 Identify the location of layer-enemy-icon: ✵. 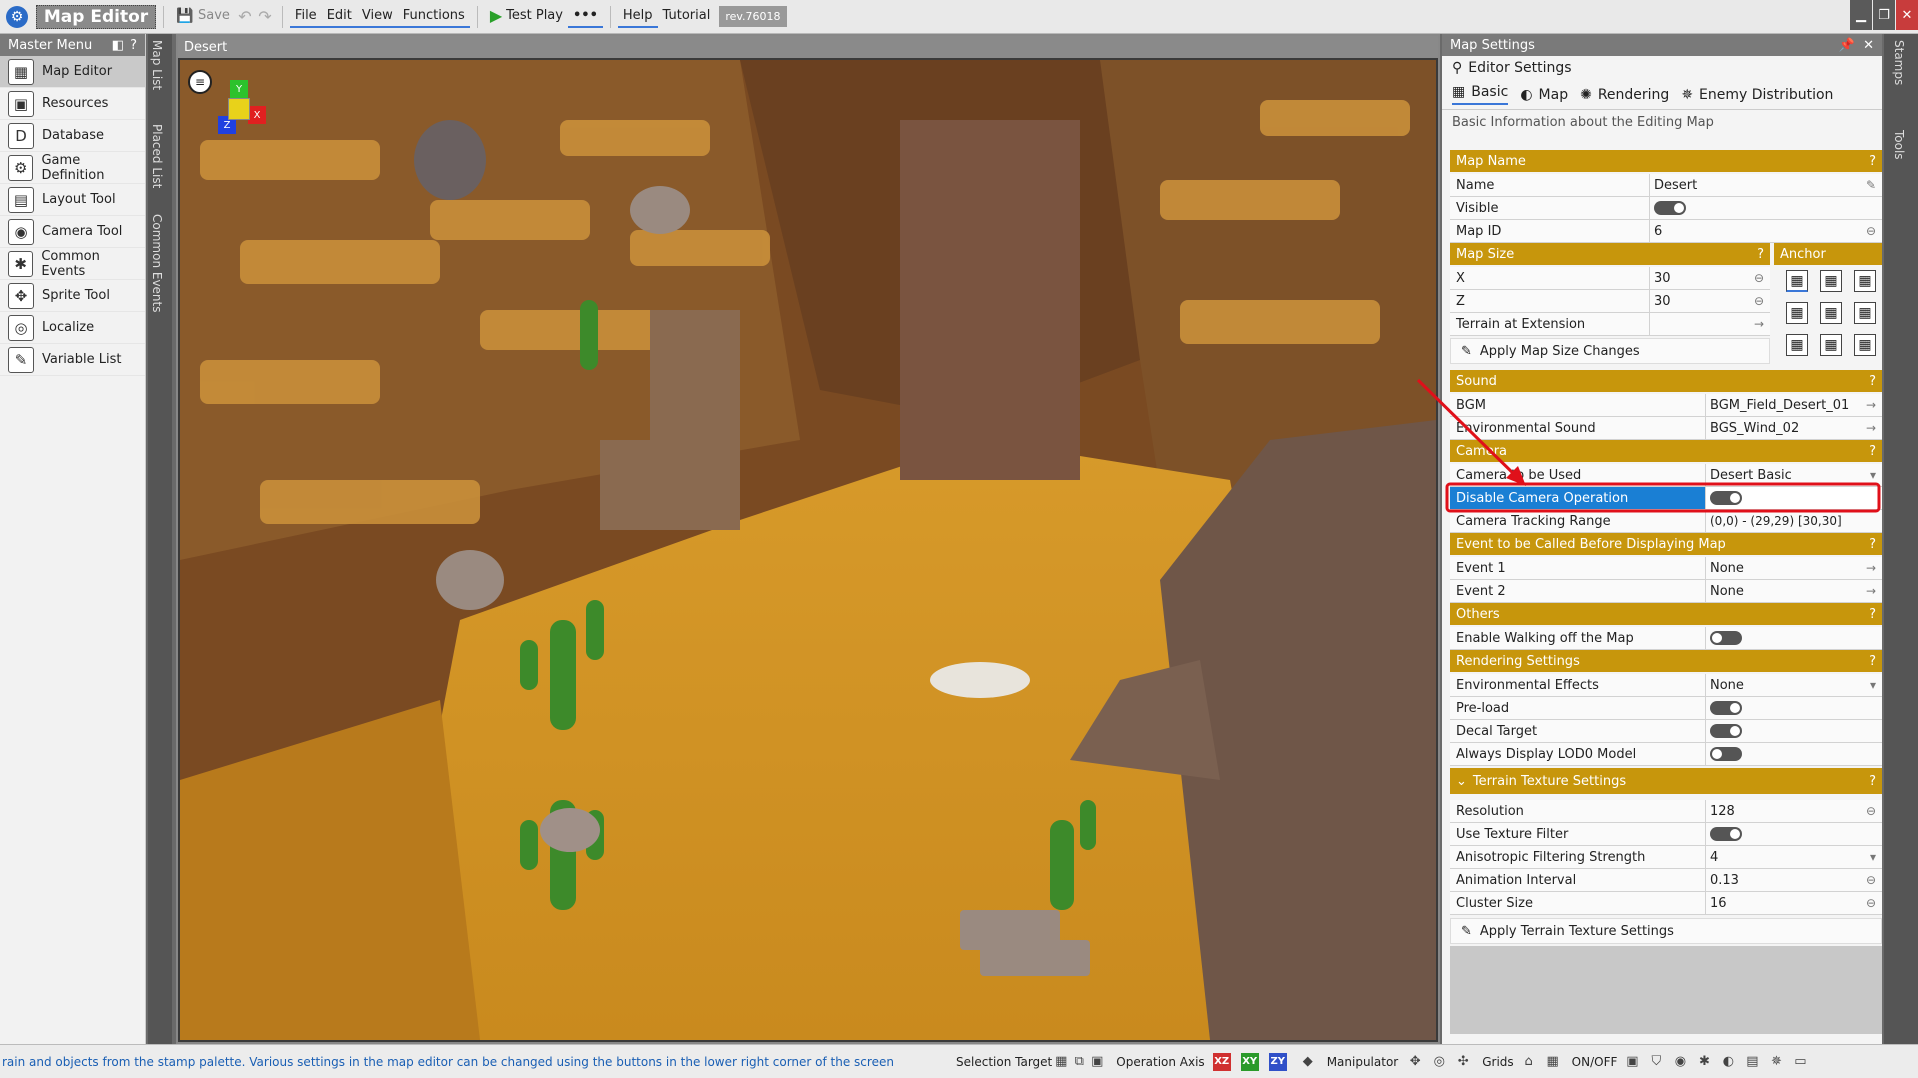
(1776, 1062).